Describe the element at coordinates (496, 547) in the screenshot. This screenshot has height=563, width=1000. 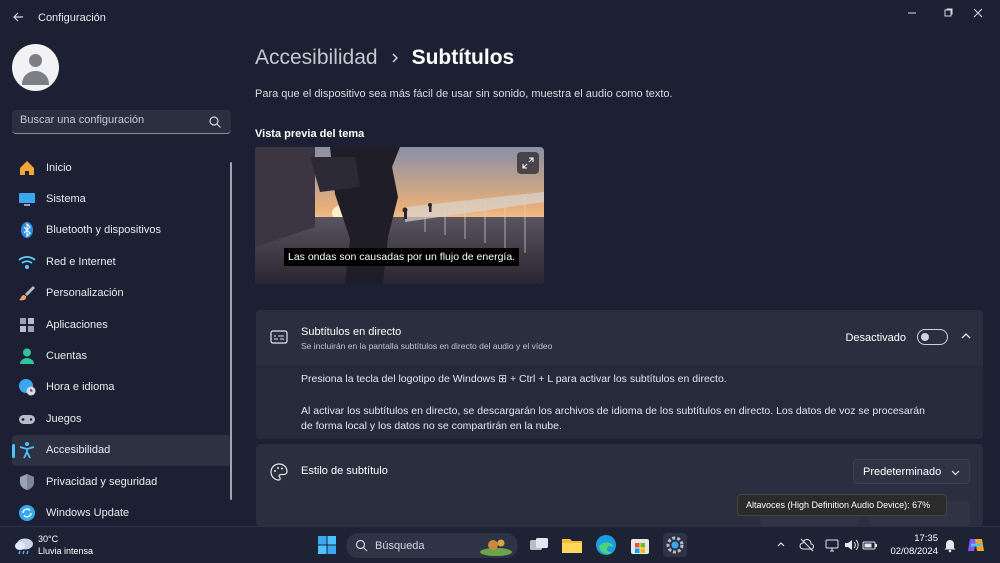
I see `search-highlight-art` at that location.